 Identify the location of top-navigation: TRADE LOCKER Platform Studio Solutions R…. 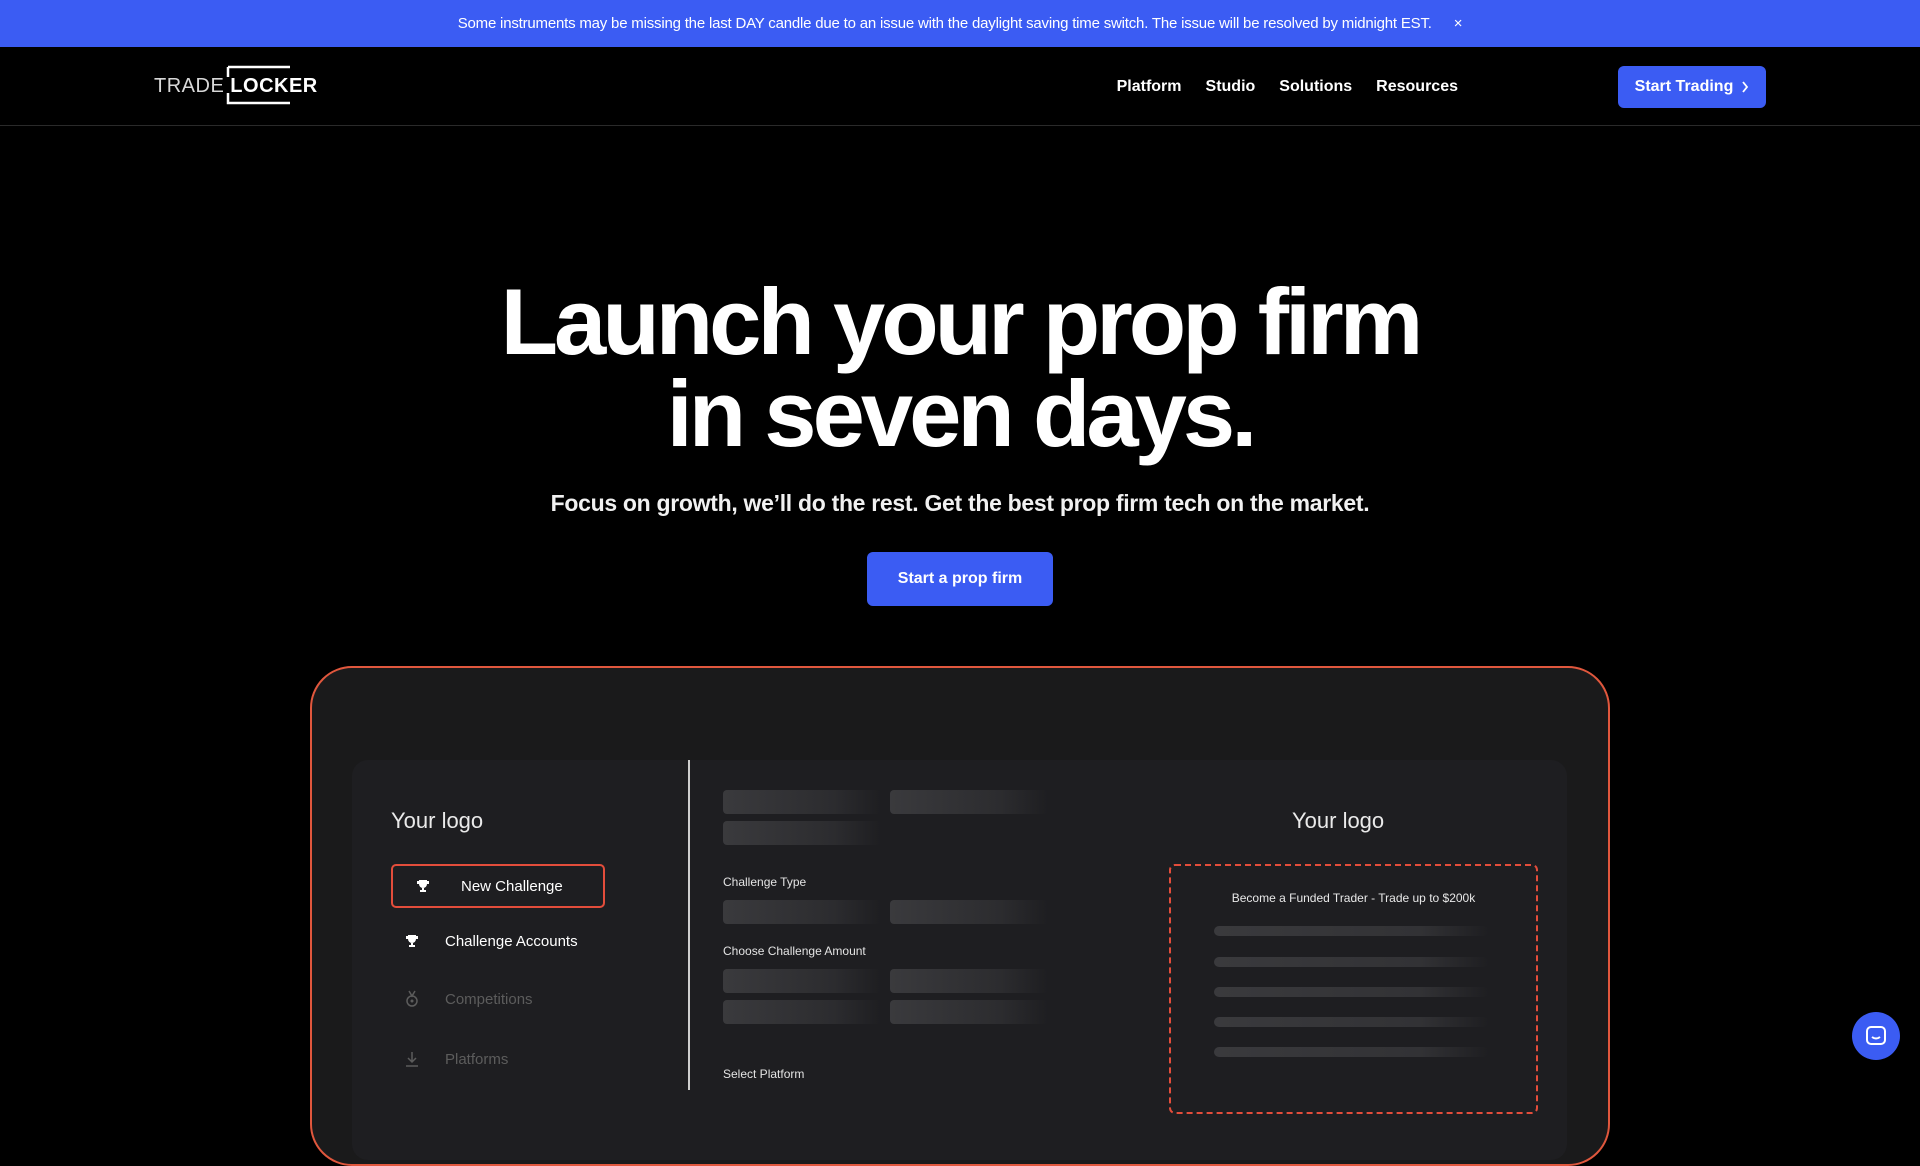
(960, 86).